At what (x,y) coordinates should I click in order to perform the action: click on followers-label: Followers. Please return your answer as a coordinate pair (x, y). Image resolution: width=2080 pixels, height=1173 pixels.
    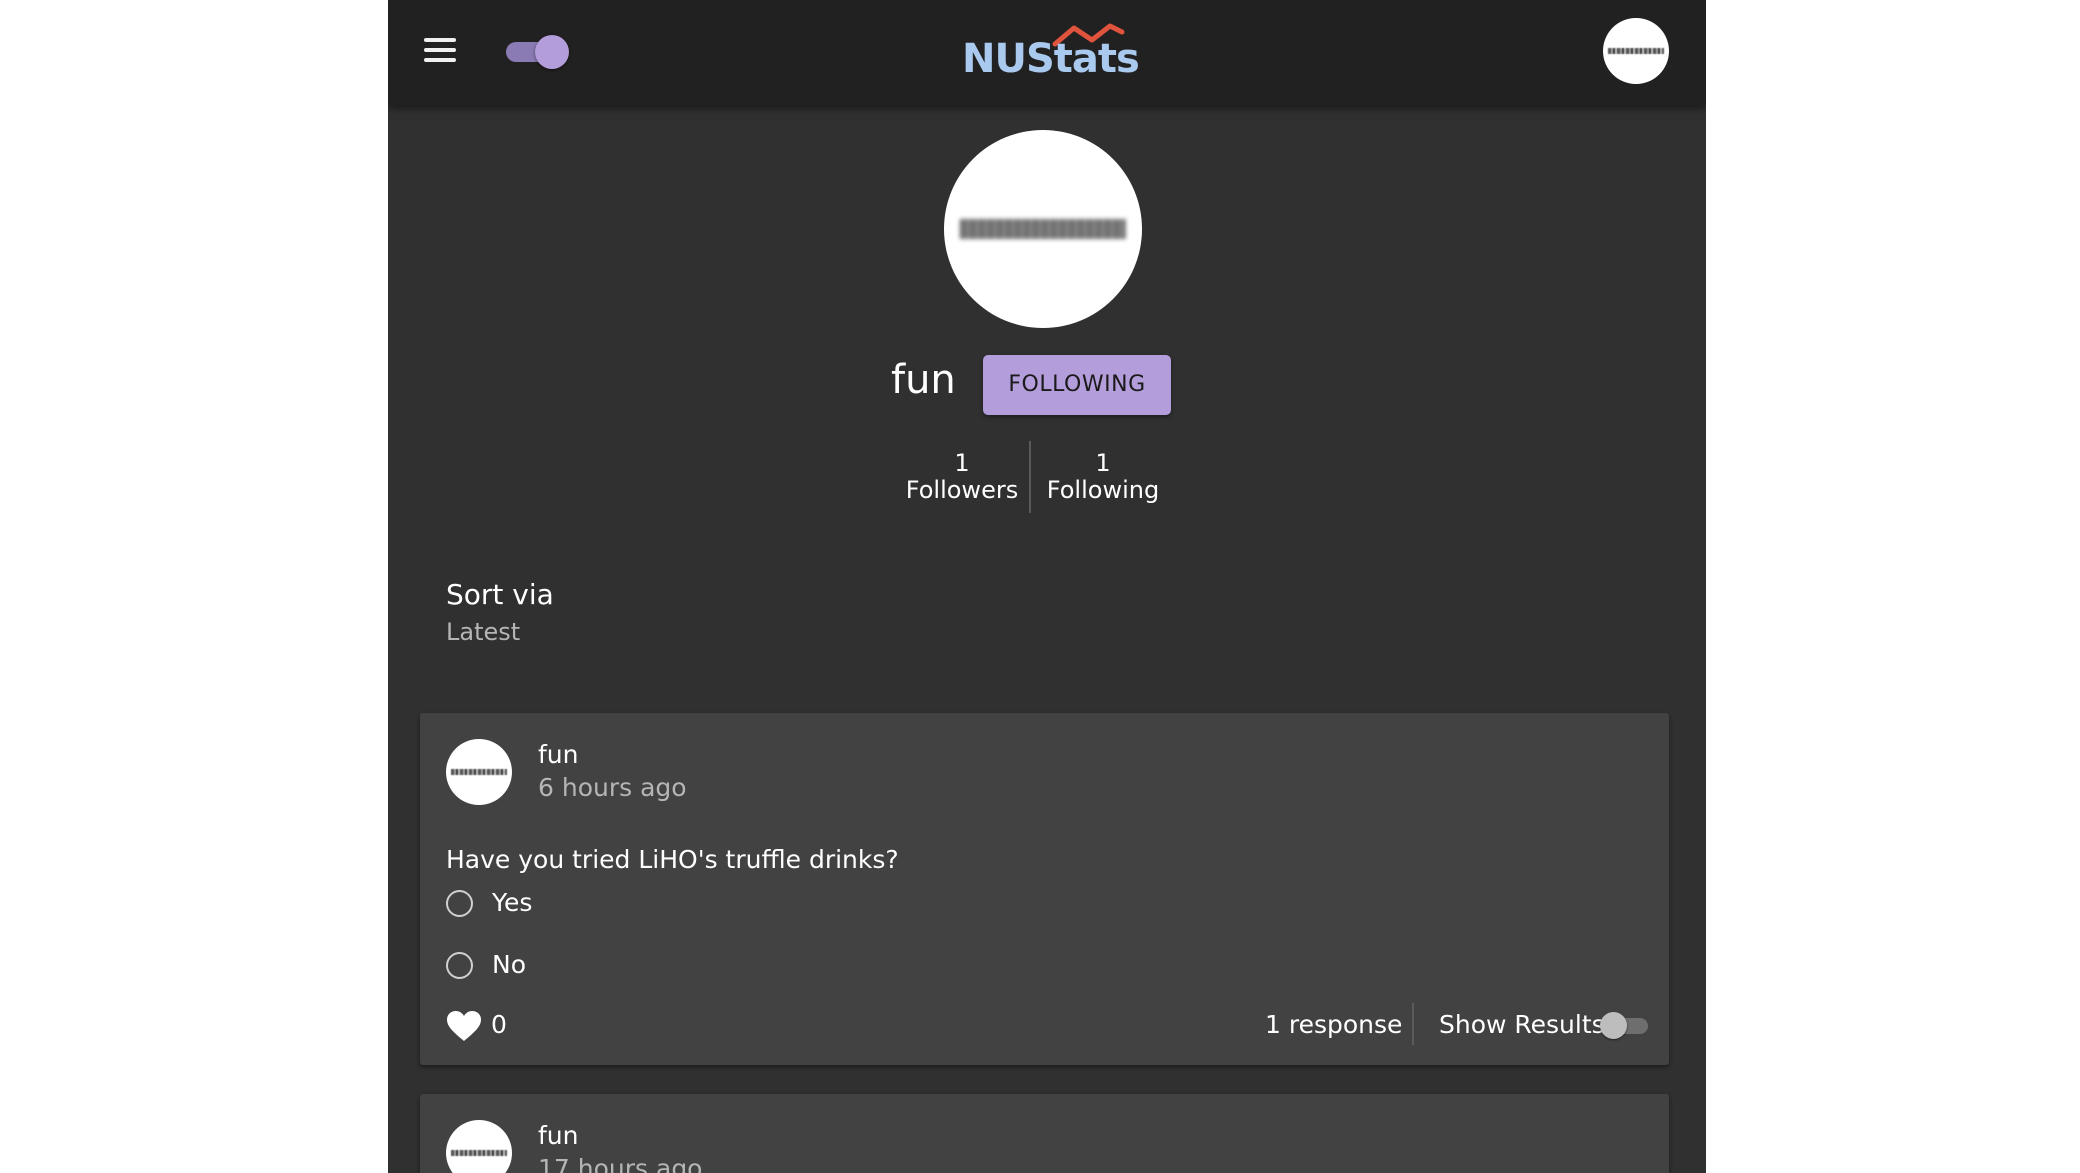
    Looking at the image, I should click on (962, 490).